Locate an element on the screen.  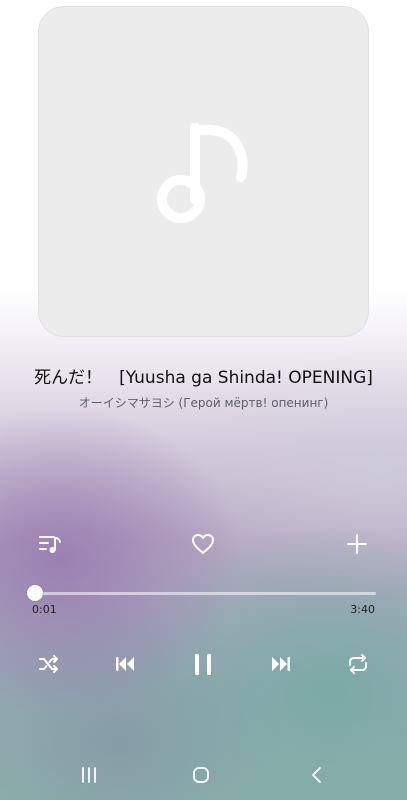
elapsed-time: 0:01 is located at coordinates (44, 609).